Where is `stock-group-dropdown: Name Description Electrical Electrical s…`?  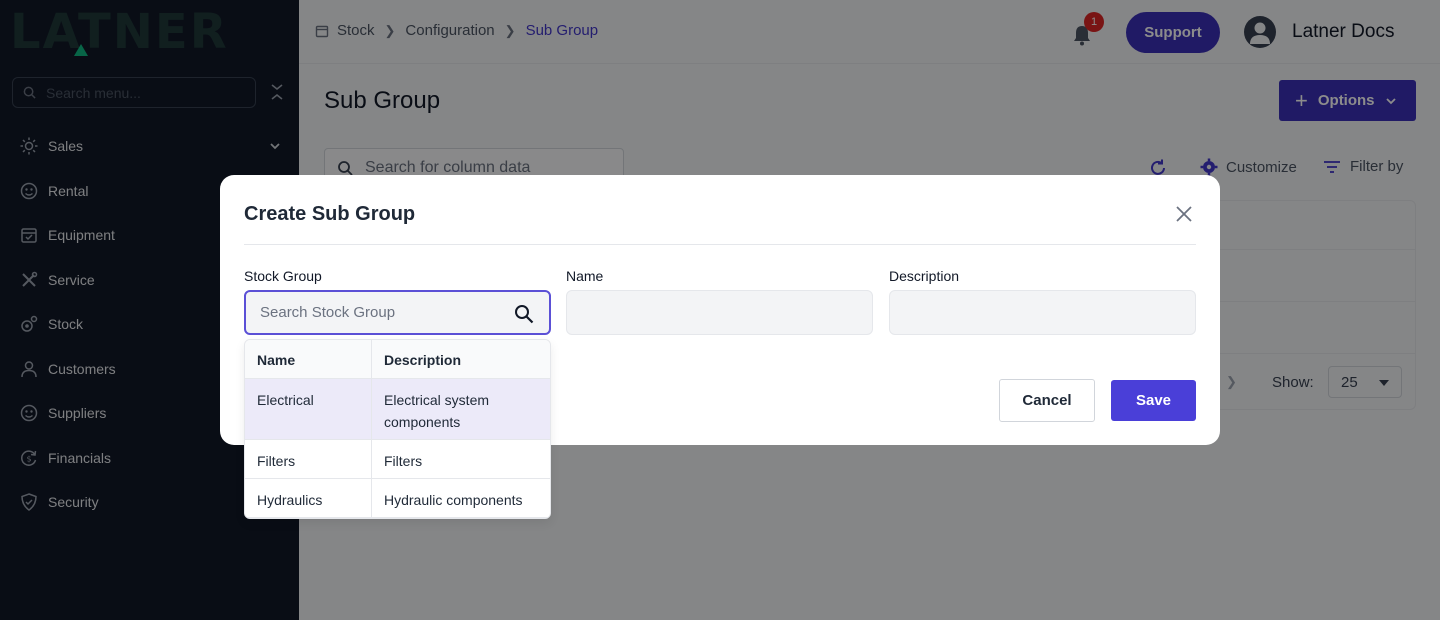
stock-group-dropdown: Name Description Electrical Electrical s… is located at coordinates (397, 429).